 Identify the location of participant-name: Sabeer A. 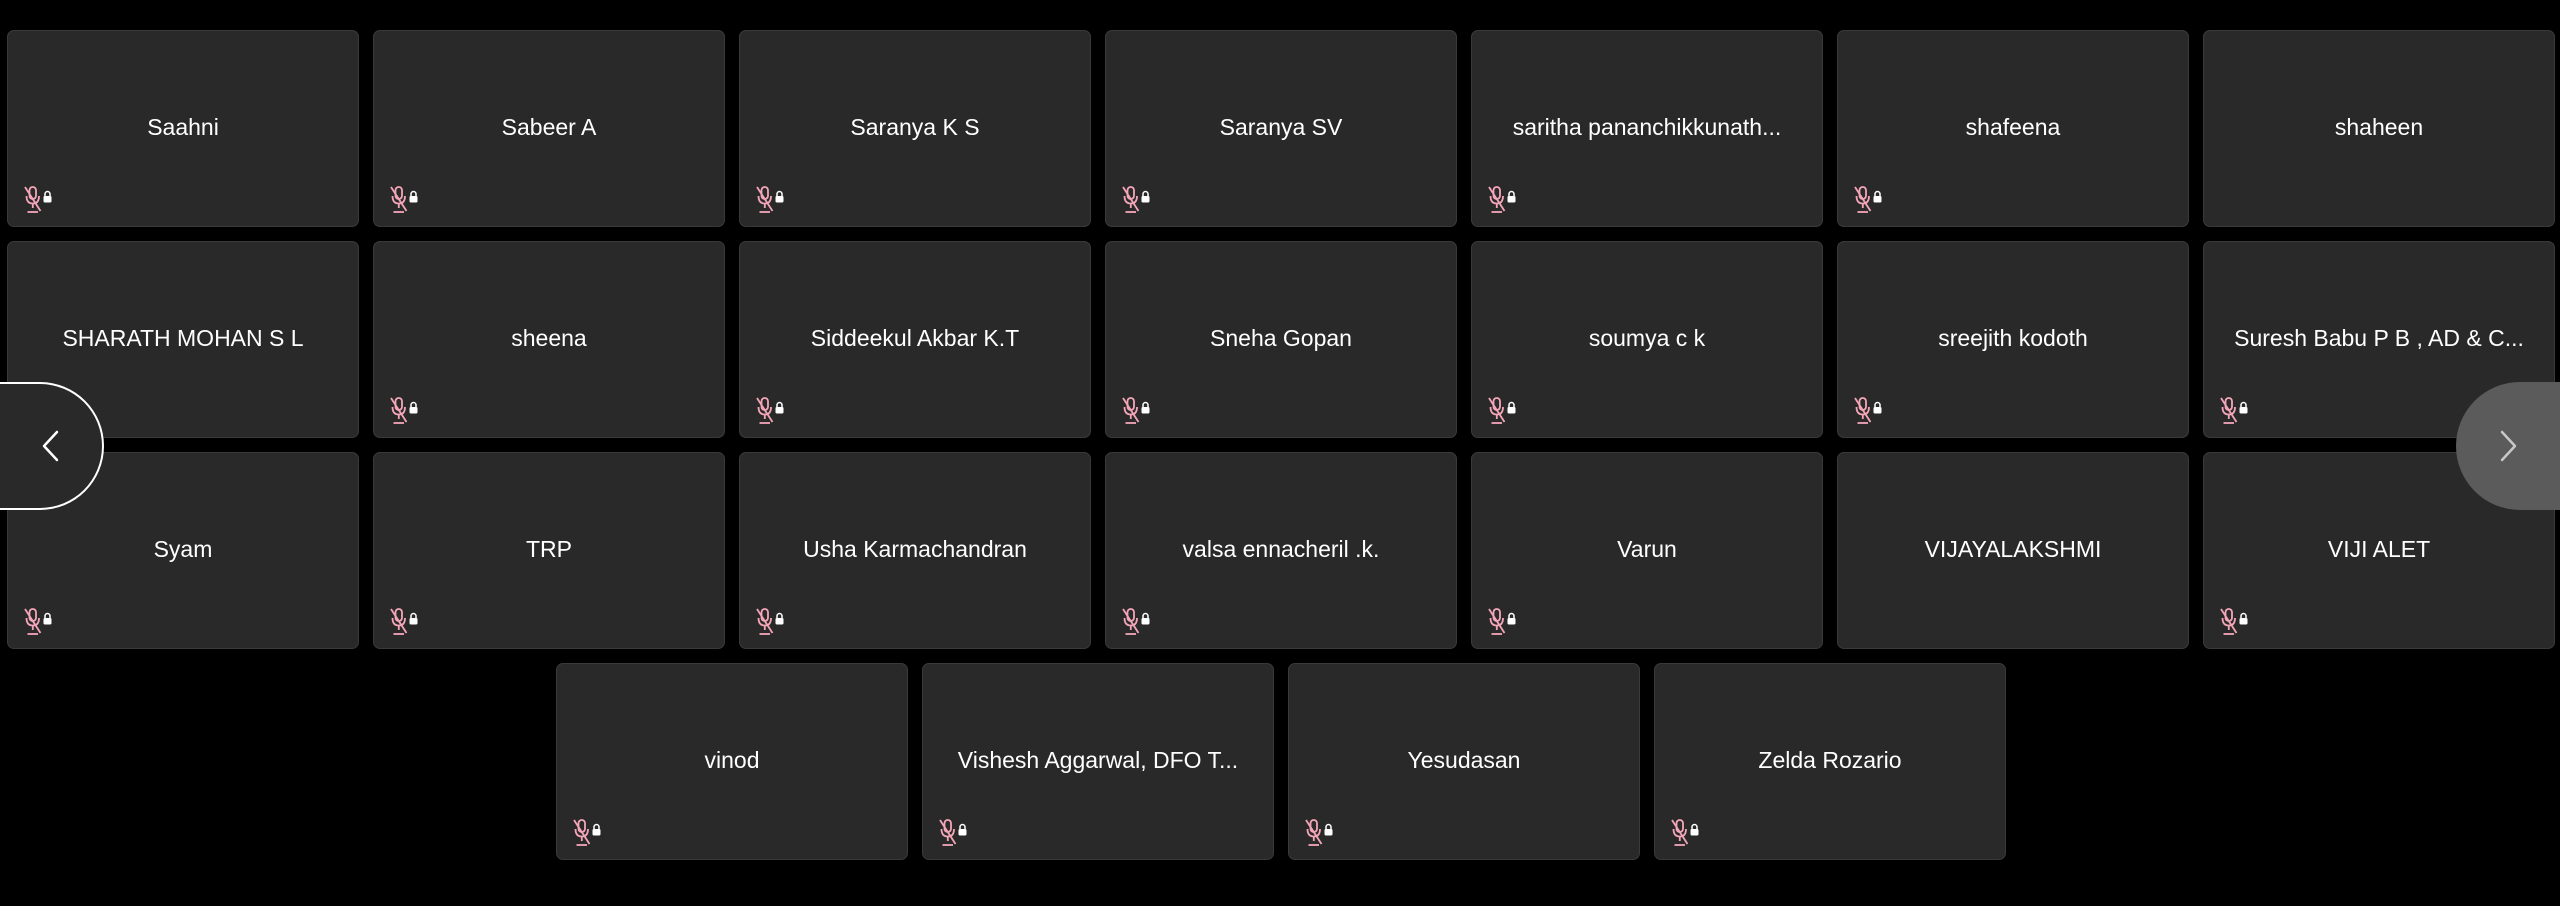
(549, 126).